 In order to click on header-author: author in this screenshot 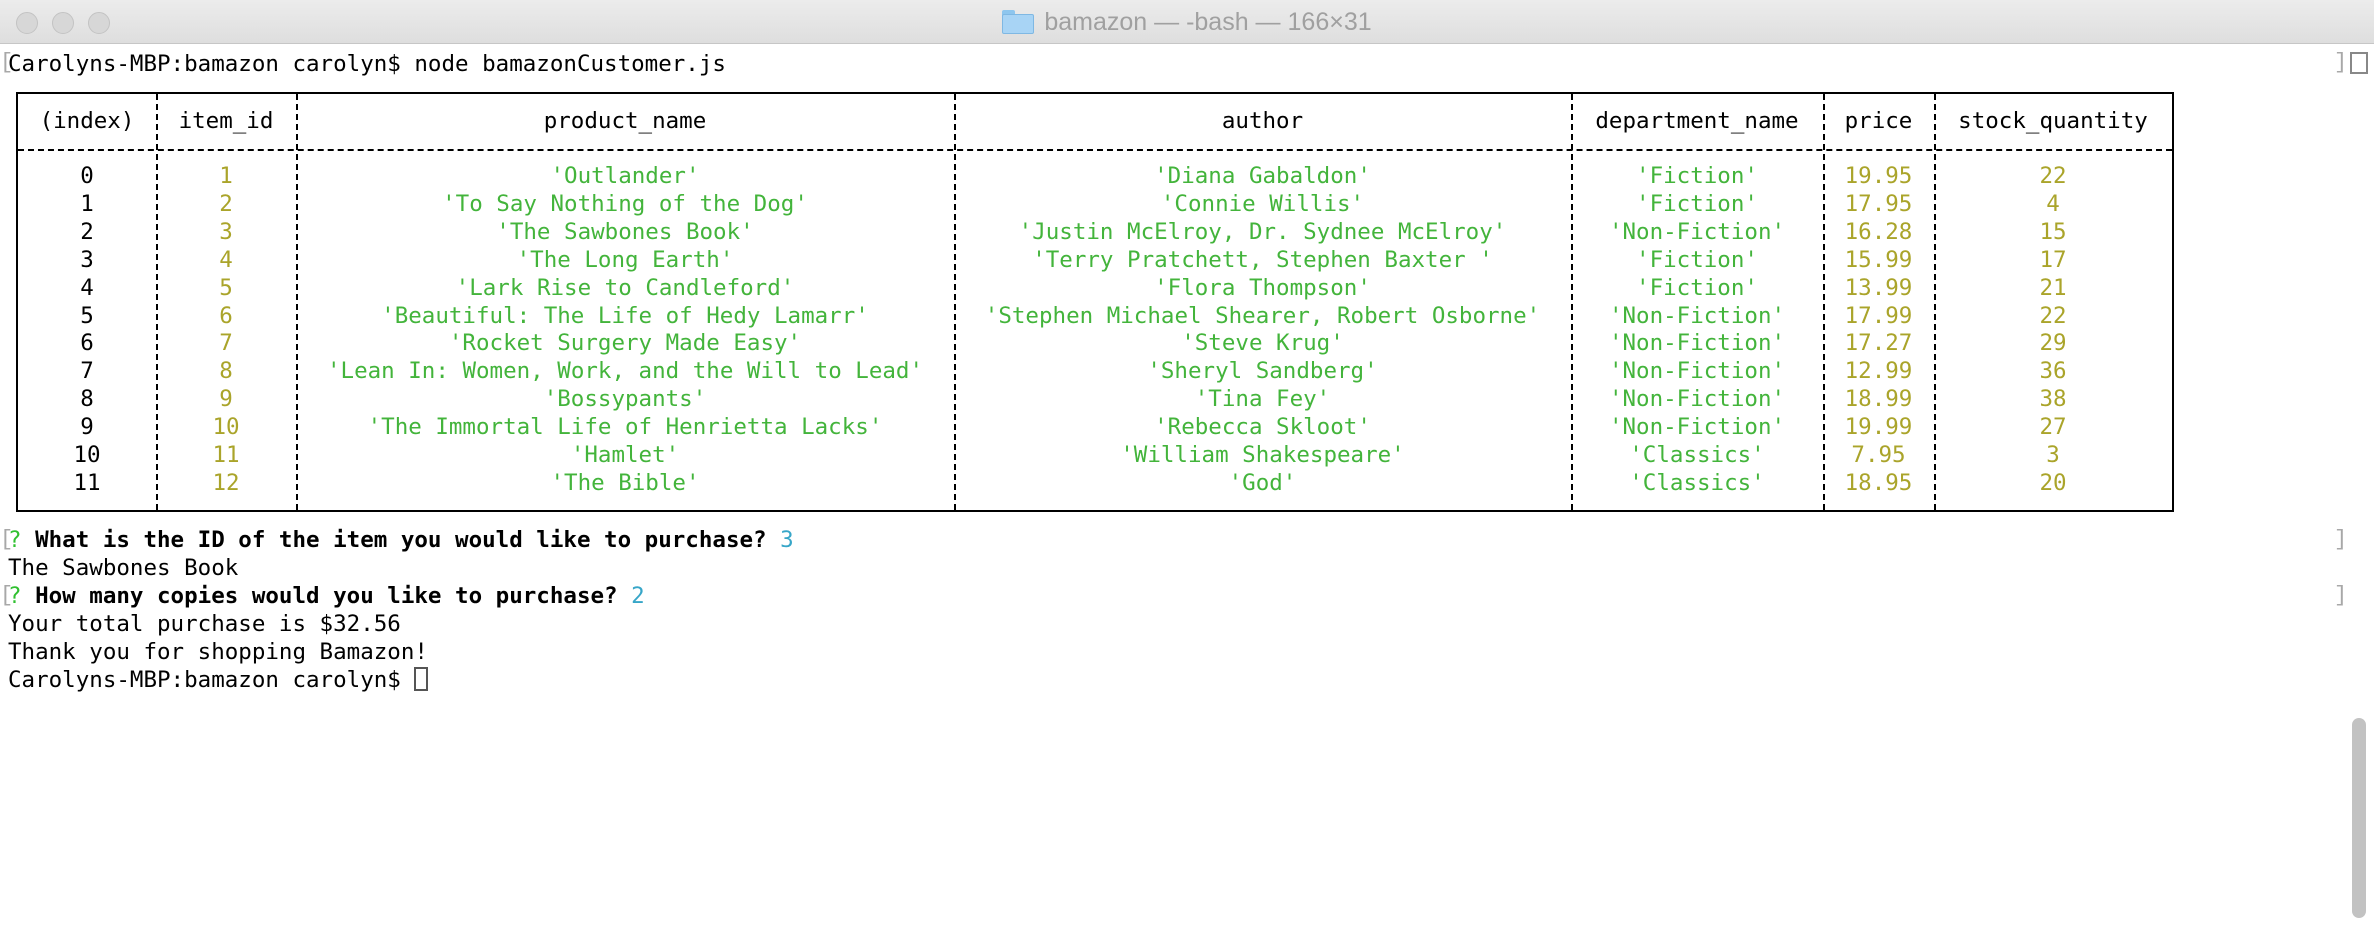, I will do `click(1262, 121)`.